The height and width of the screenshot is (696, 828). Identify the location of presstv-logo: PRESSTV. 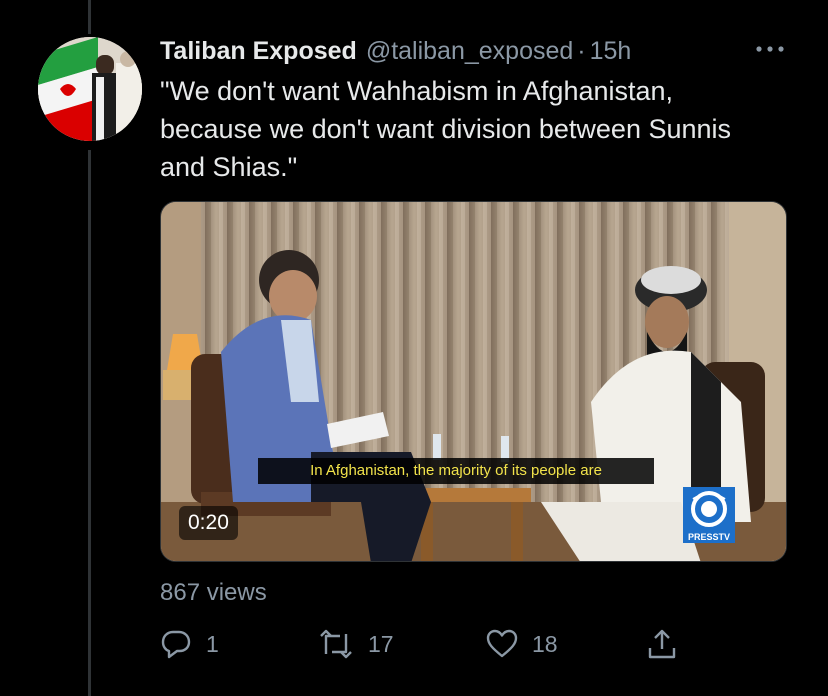
(709, 518).